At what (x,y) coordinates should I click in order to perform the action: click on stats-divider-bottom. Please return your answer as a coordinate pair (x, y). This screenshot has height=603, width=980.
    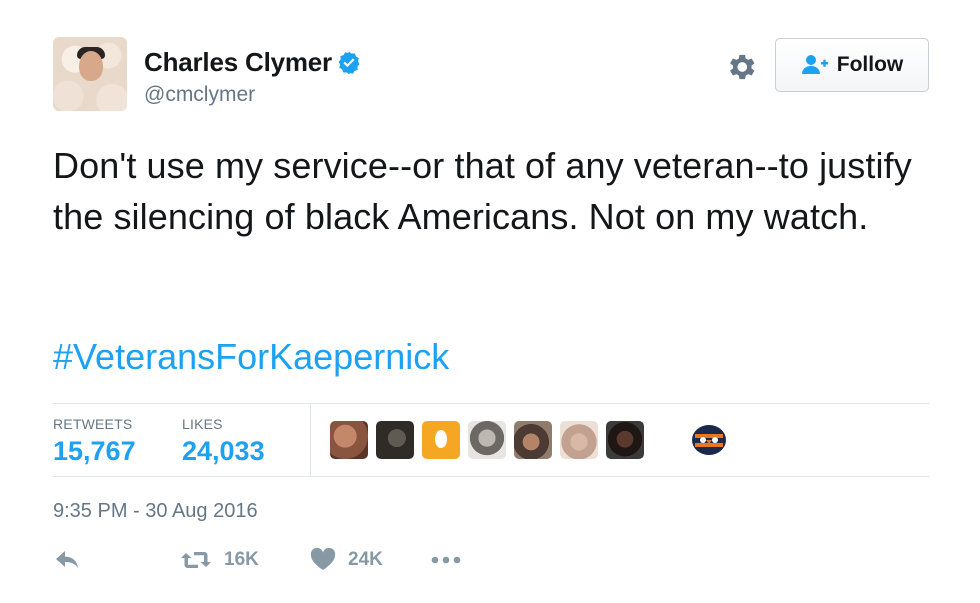
    Looking at the image, I should click on (491, 476).